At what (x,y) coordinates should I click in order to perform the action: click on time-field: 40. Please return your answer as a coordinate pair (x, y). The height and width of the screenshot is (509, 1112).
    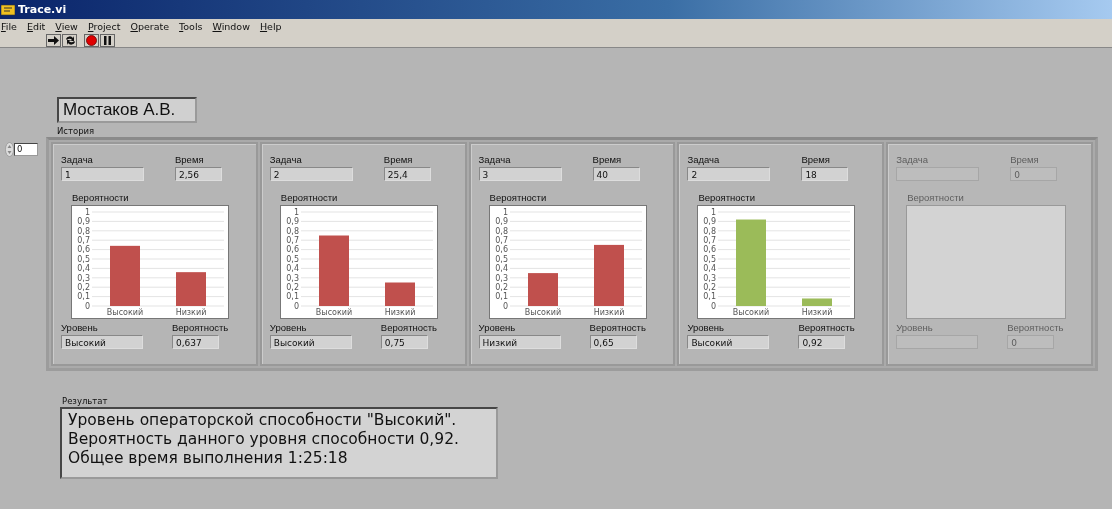
    Looking at the image, I should click on (616, 174).